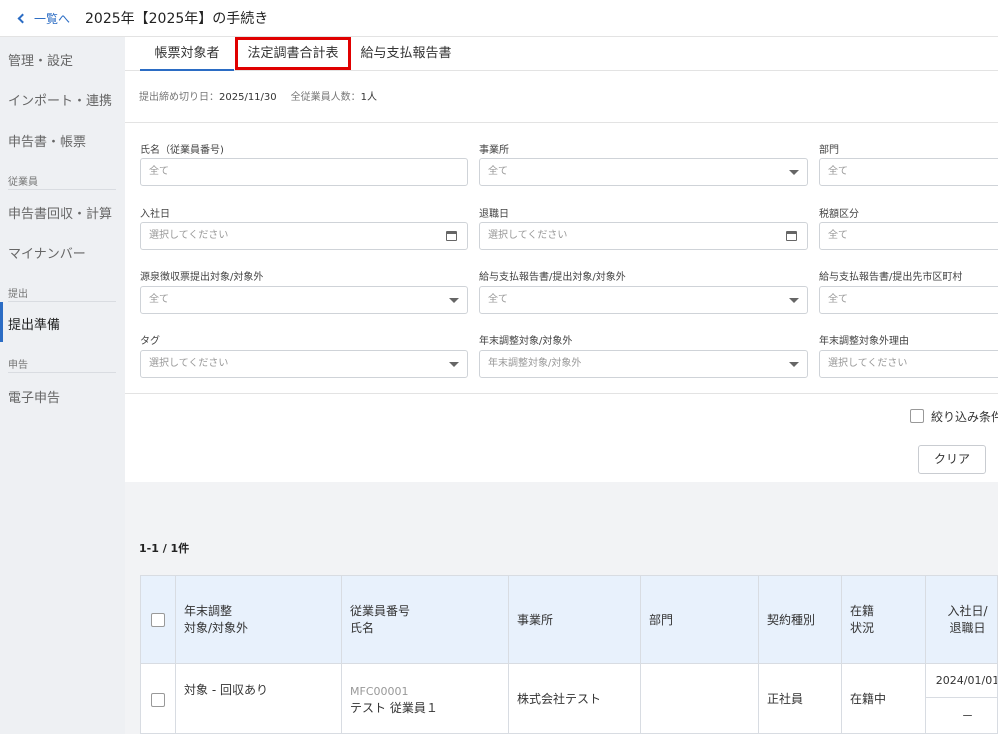 This screenshot has height=734, width=998. What do you see at coordinates (552, 277) in the screenshot?
I see `payment-report-label: 給与支払報告書/提出対象/対象外` at bounding box center [552, 277].